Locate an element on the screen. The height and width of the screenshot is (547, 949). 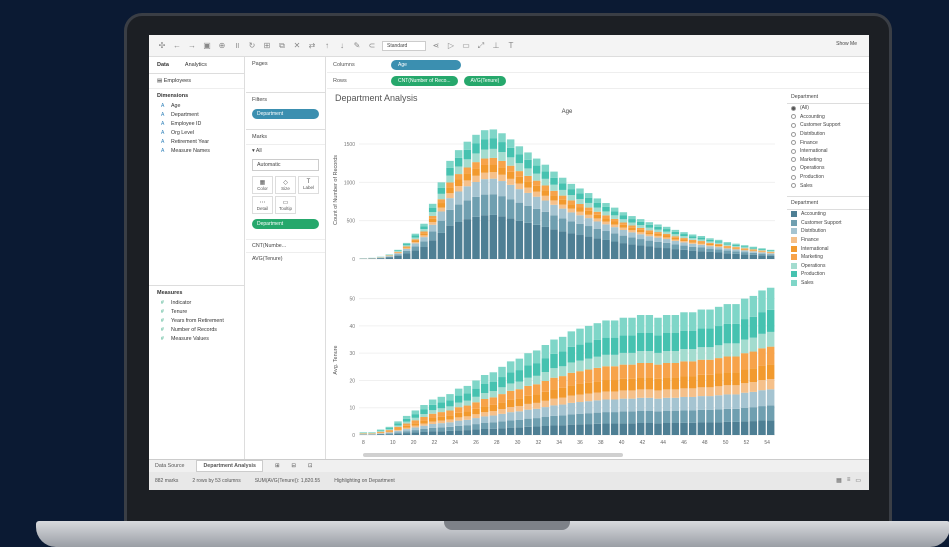
share-icon: ⋖ is located at coordinates (436, 45).